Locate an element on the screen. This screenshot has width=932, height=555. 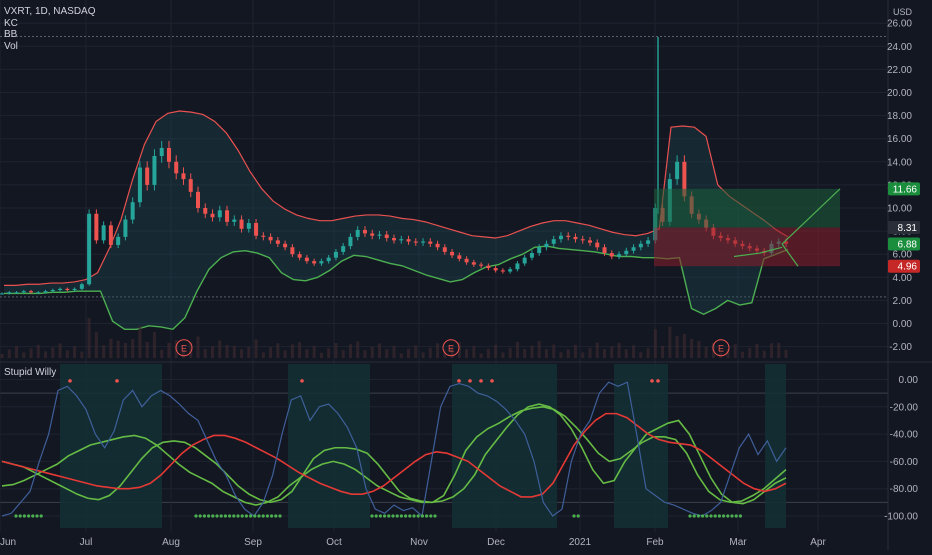
date-tick-label: Feb is located at coordinates (655, 542).